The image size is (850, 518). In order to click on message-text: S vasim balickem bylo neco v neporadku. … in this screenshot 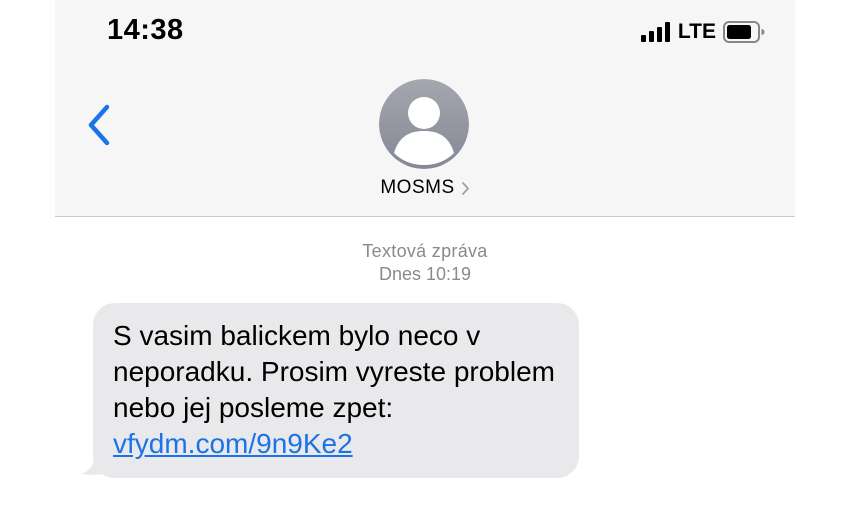, I will do `click(334, 371)`.